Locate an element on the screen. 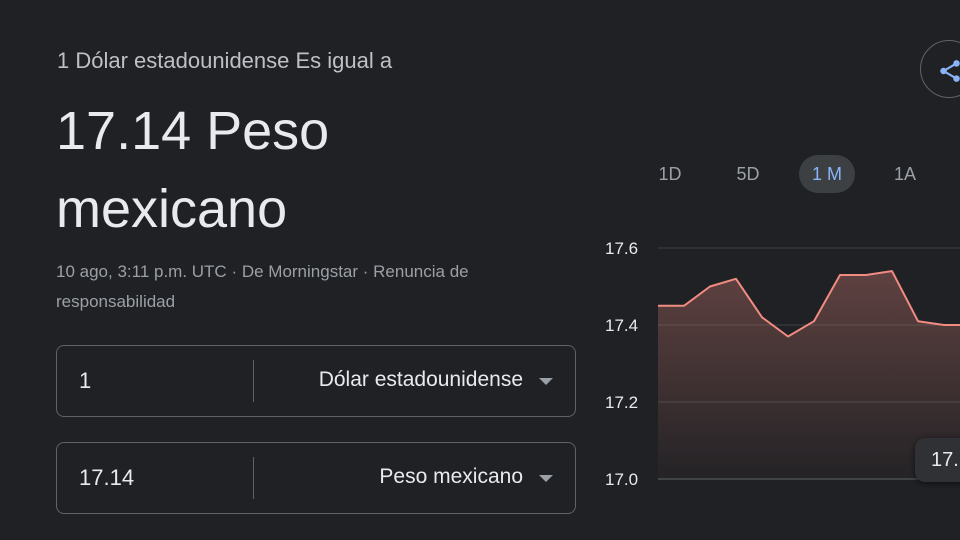 This screenshot has height=540, width=960. y-tick-label: 17.2 is located at coordinates (621, 402).